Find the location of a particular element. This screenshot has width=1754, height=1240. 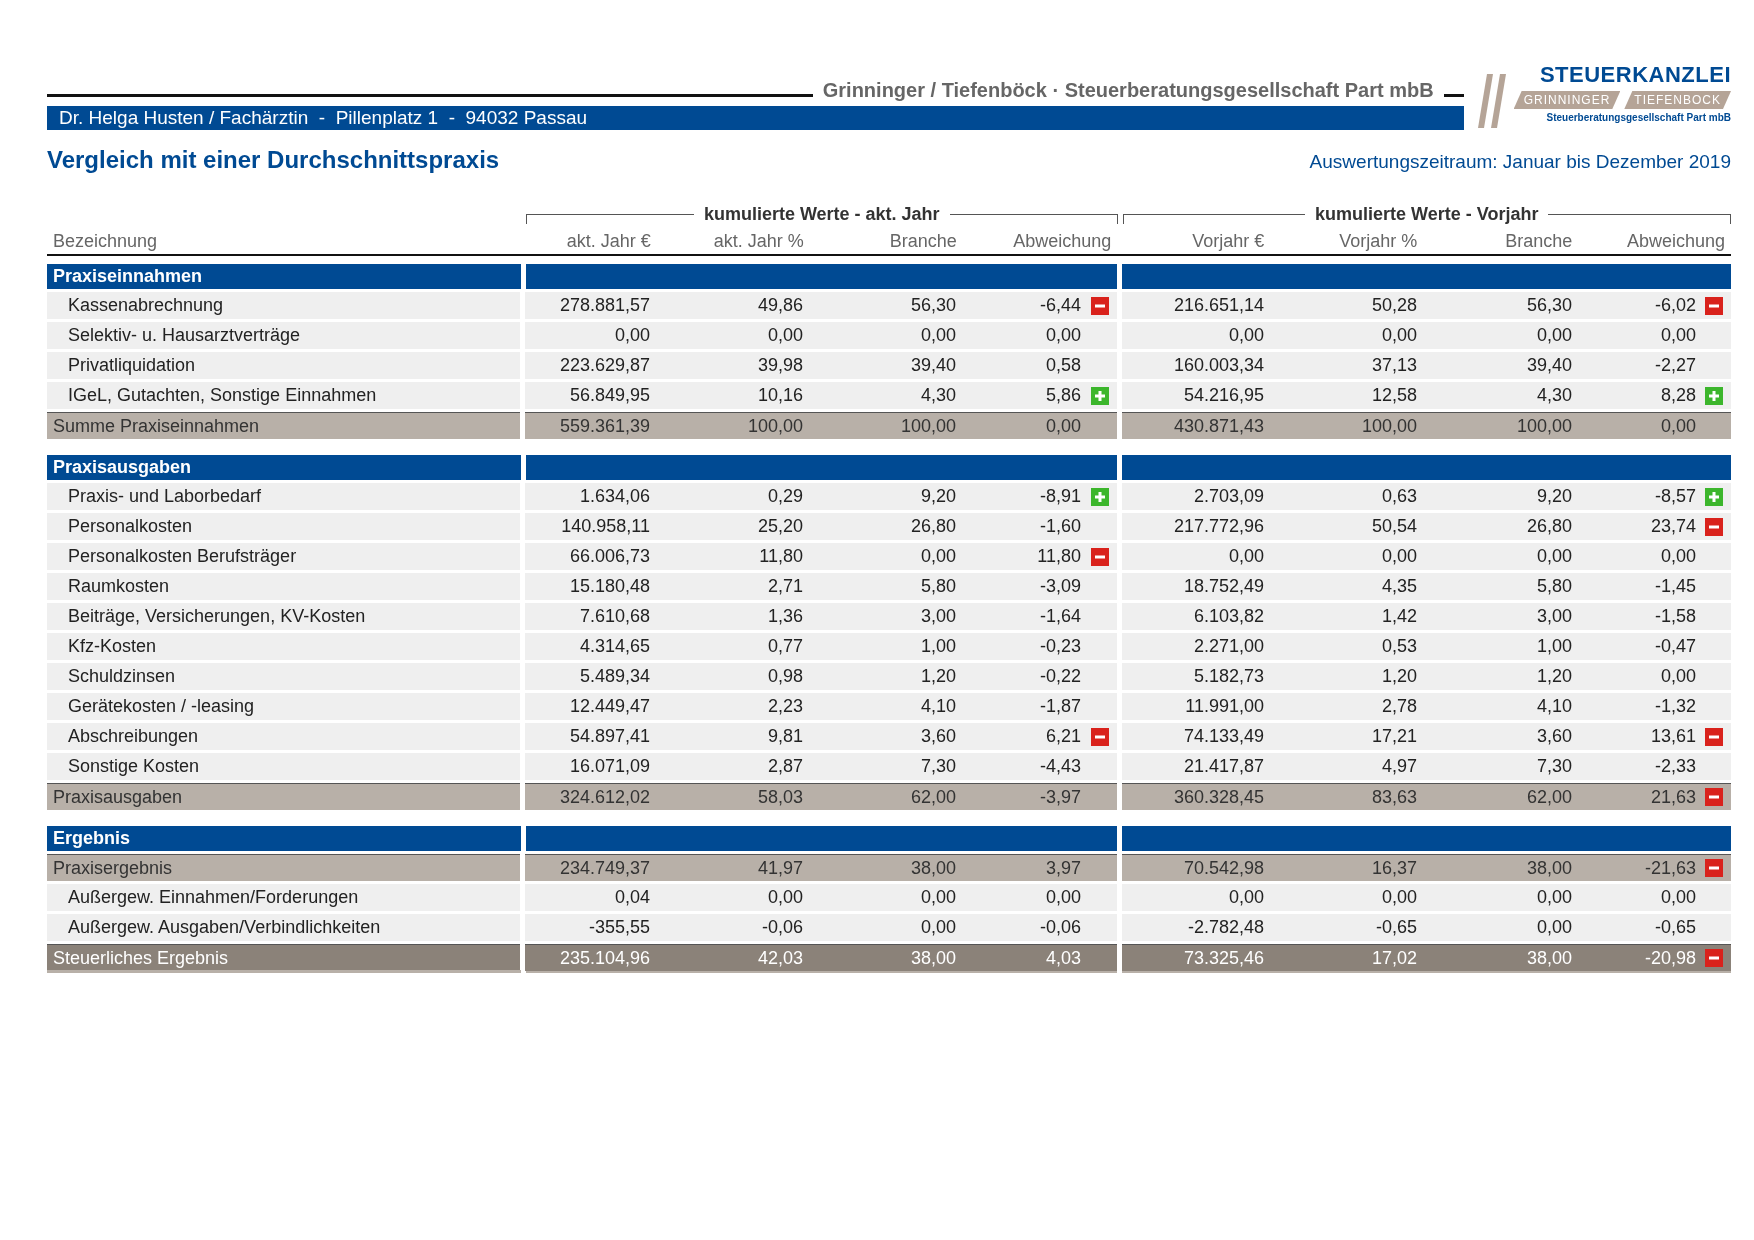

table-cell: 0,63 is located at coordinates (1340, 496).